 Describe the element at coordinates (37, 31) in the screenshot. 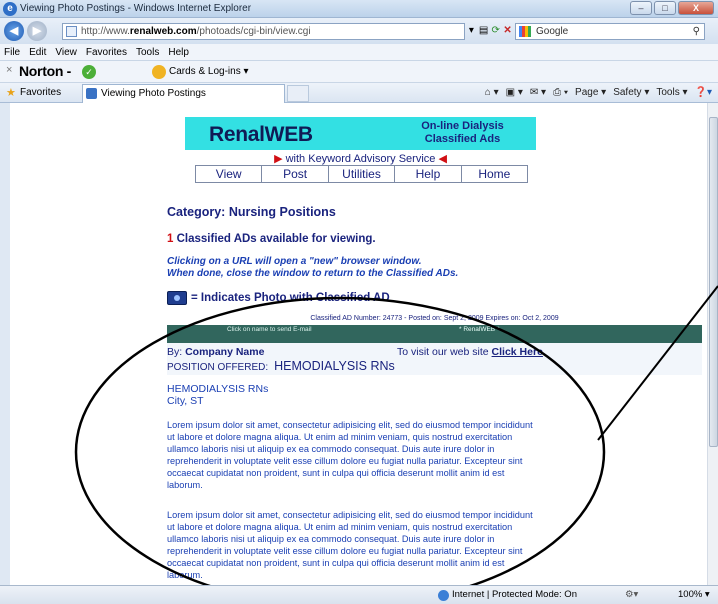

I see `forward-button: ▶` at that location.